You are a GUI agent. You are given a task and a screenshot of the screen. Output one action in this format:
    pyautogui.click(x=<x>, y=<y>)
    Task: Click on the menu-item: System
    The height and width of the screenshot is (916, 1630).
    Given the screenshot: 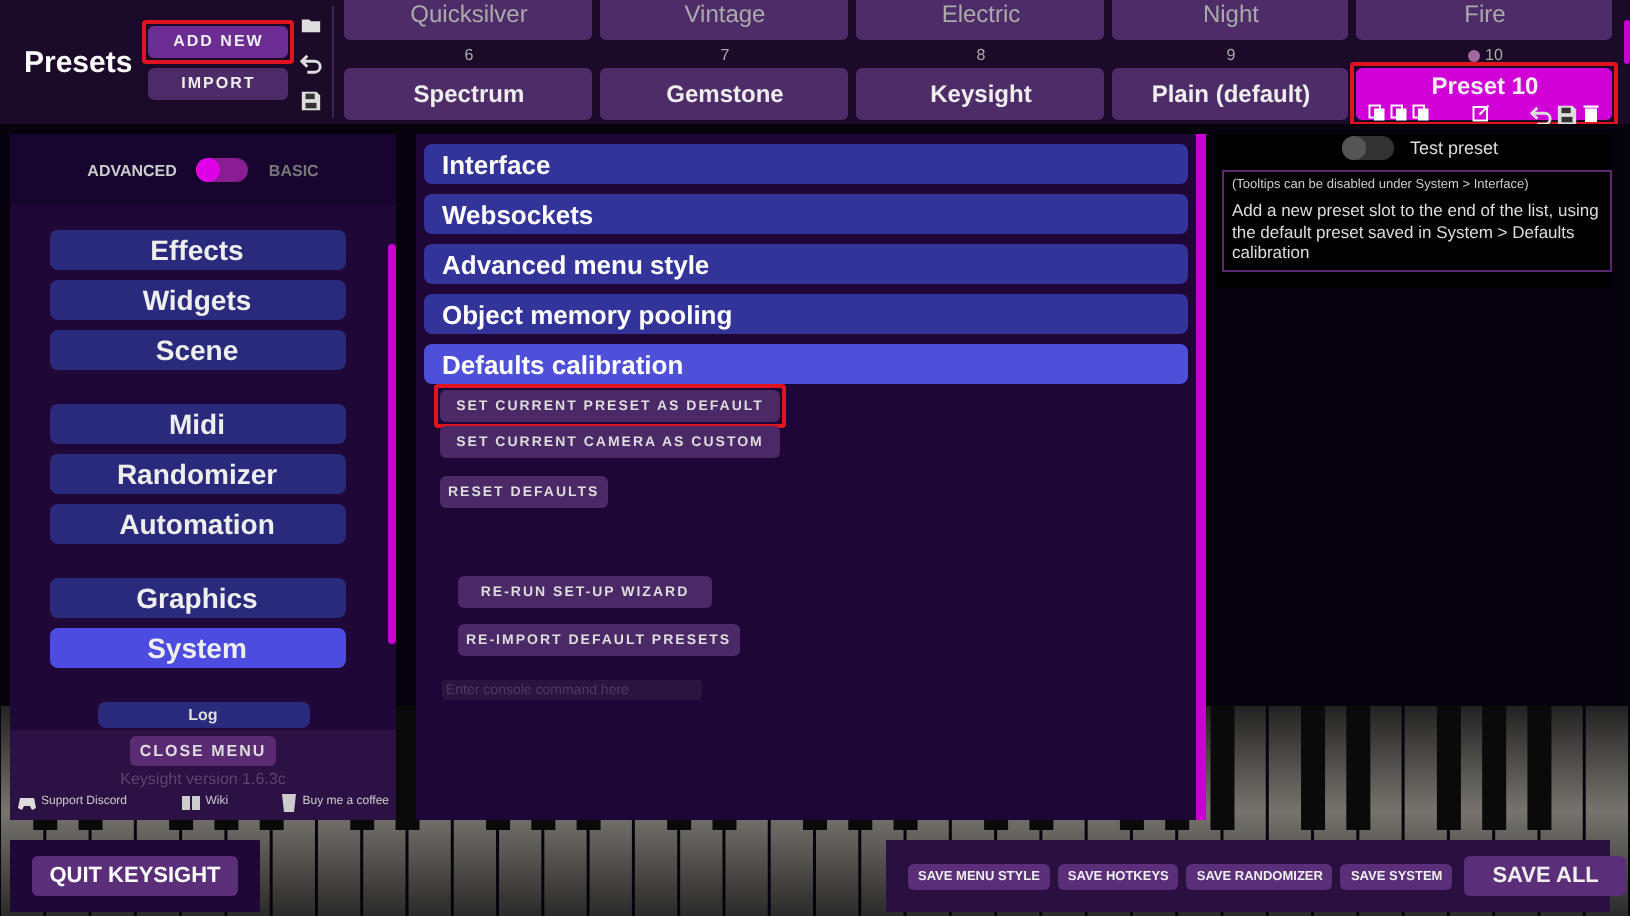 What is the action you would take?
    pyautogui.click(x=197, y=648)
    